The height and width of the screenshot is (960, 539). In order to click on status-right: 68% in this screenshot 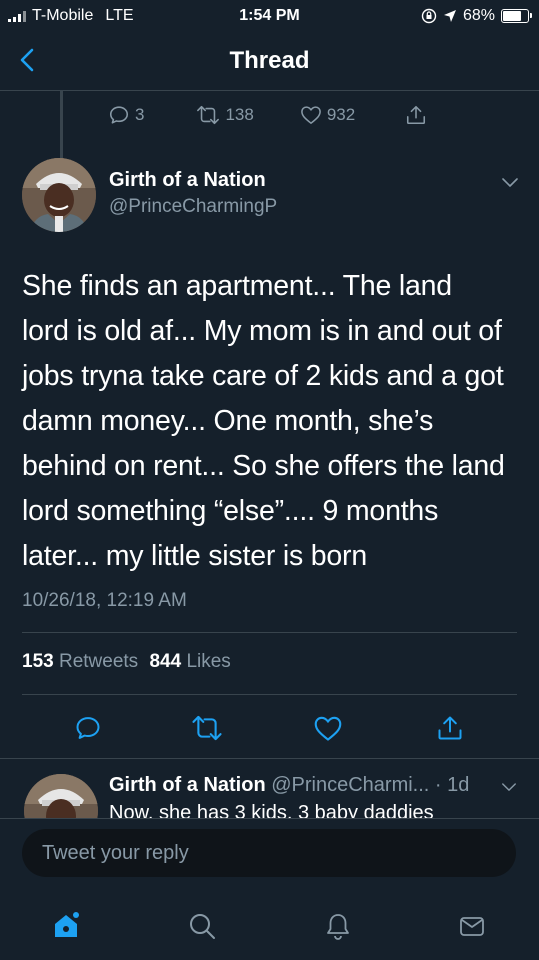, I will do `click(476, 16)`.